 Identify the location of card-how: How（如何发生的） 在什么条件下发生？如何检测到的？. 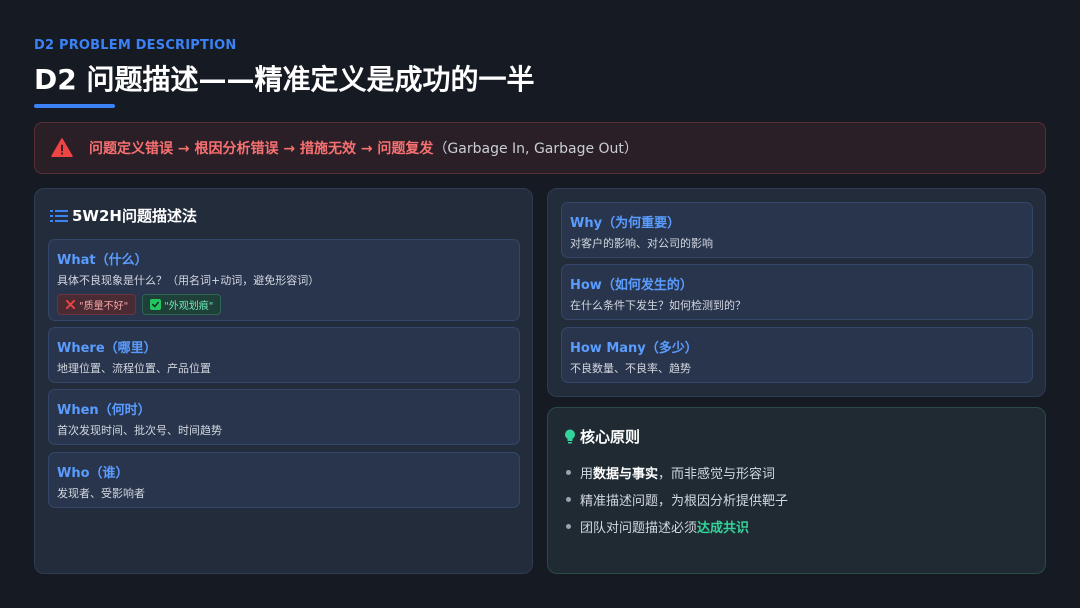
(797, 292).